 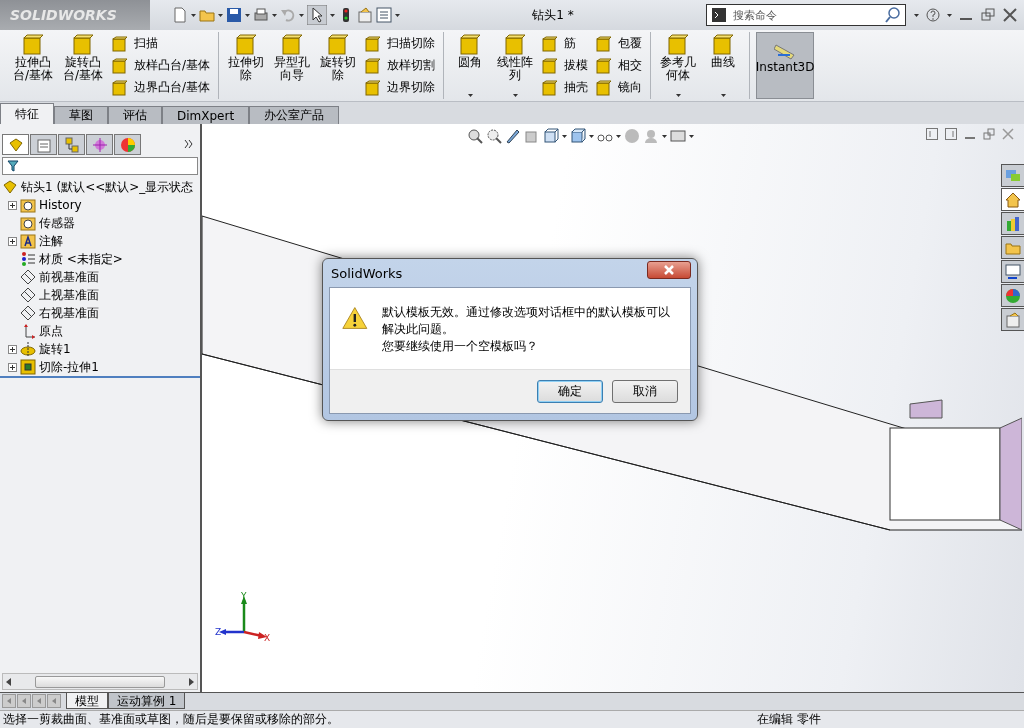 I want to click on tree-item: 钻头1 (默认<<默认>_显示状态, so click(x=101, y=187).